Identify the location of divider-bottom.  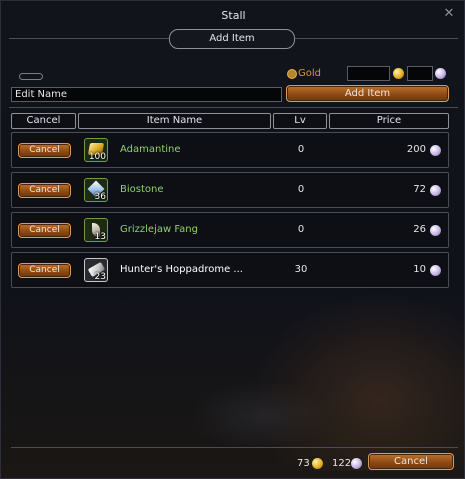
(234, 447).